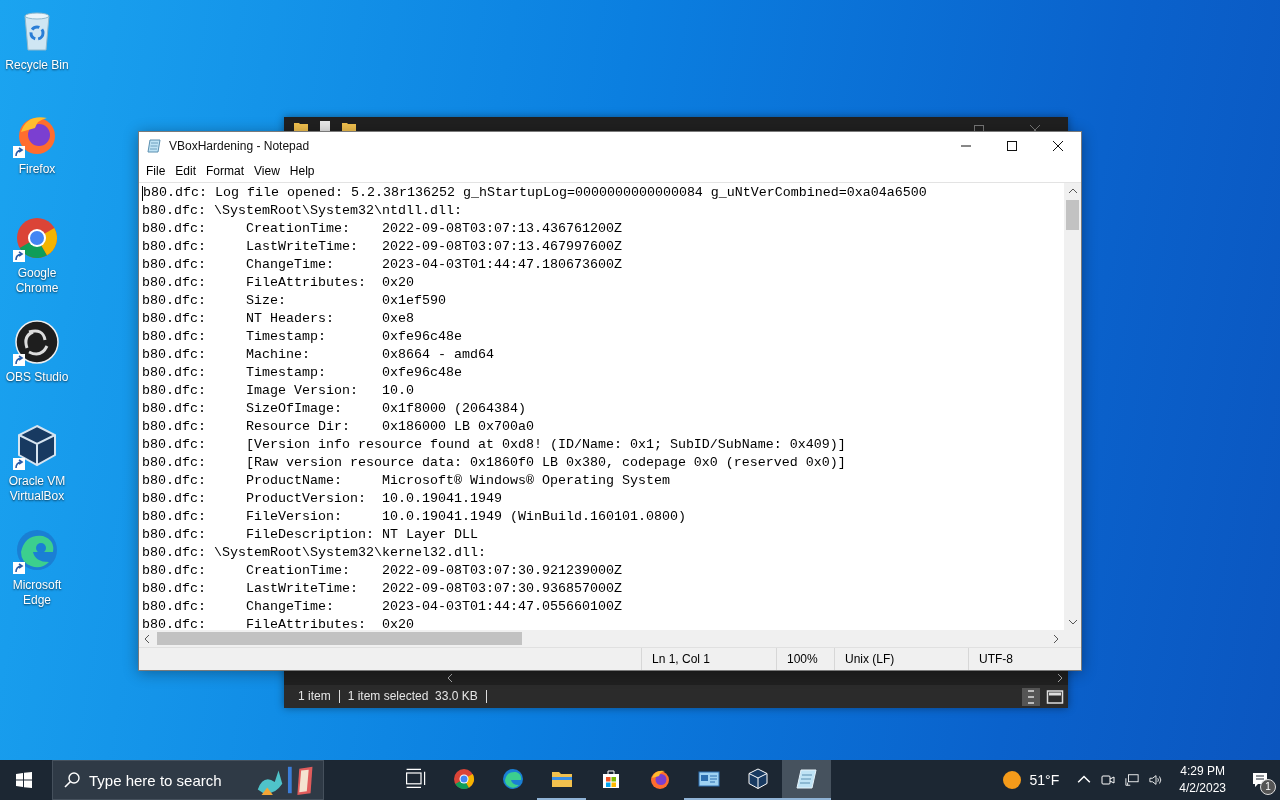 Image resolution: width=1280 pixels, height=800 pixels. What do you see at coordinates (302, 171) in the screenshot?
I see `menu-item: Help` at bounding box center [302, 171].